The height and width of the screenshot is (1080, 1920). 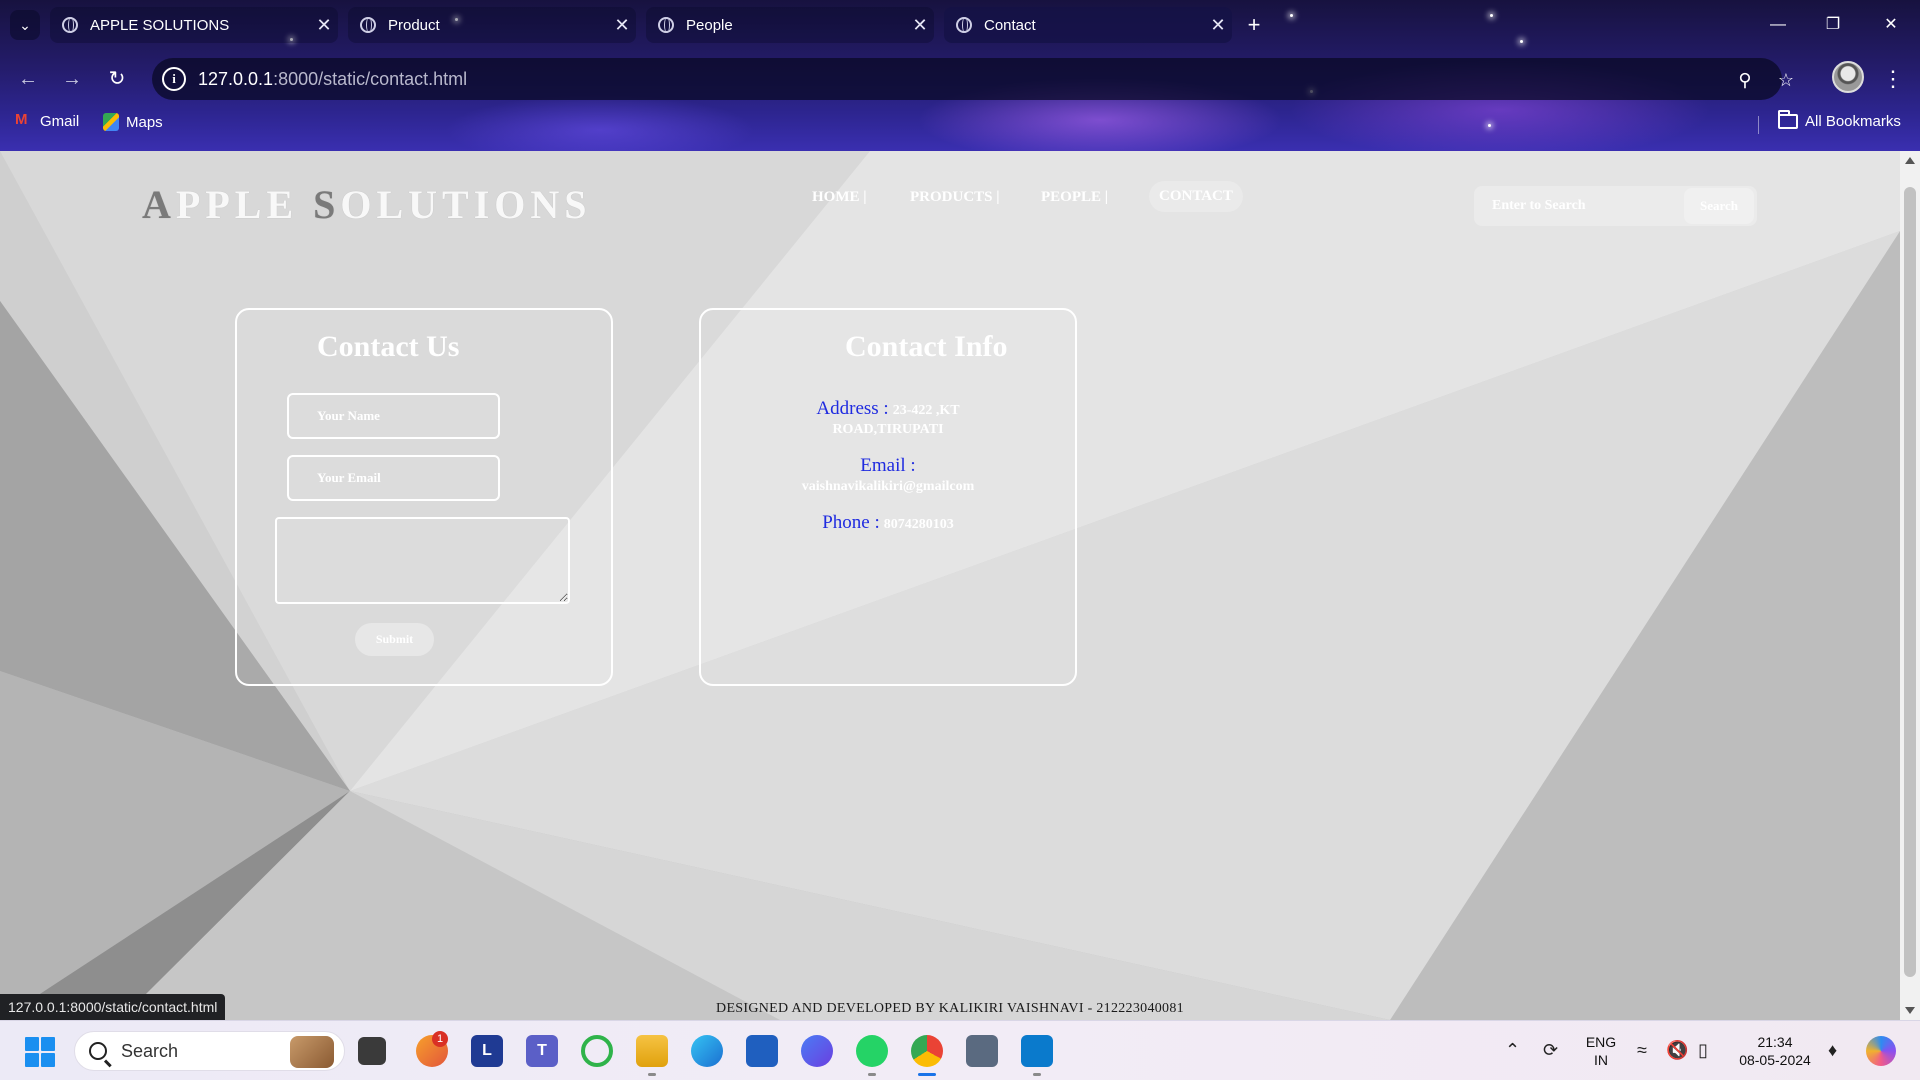 What do you see at coordinates (964, 25) in the screenshot?
I see `globe-icon` at bounding box center [964, 25].